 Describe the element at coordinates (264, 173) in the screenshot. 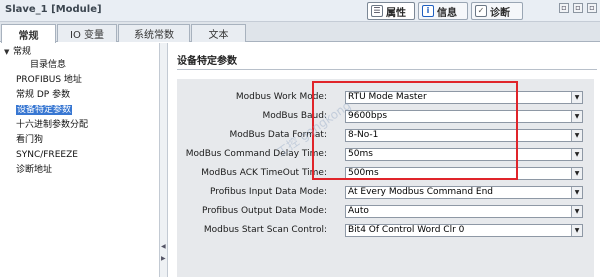

I see `param-label-ack-timeout: ModBus ACK TimeOut Time:` at that location.